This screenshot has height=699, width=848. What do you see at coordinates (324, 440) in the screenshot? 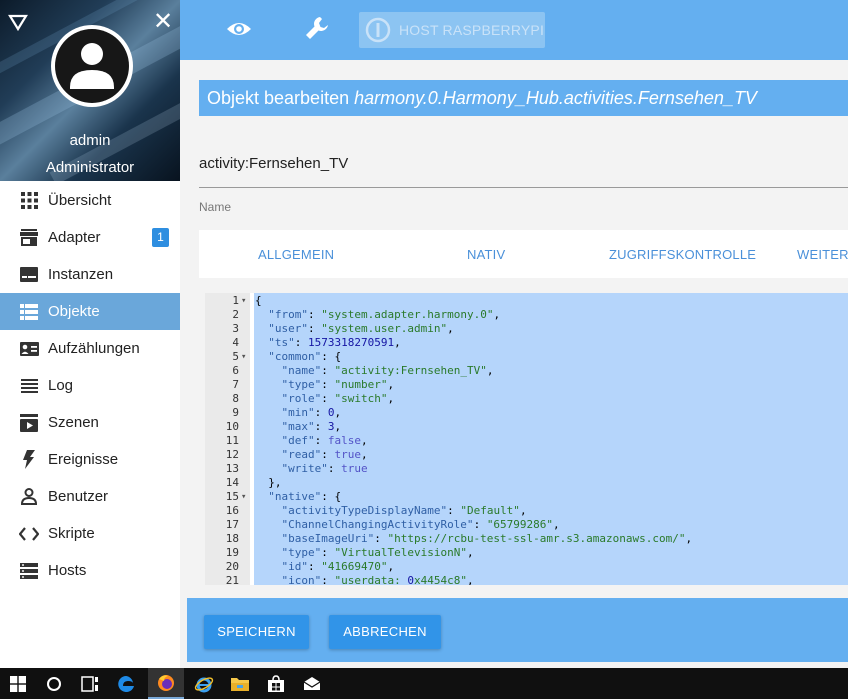
I see `code-text: "def": false,` at bounding box center [324, 440].